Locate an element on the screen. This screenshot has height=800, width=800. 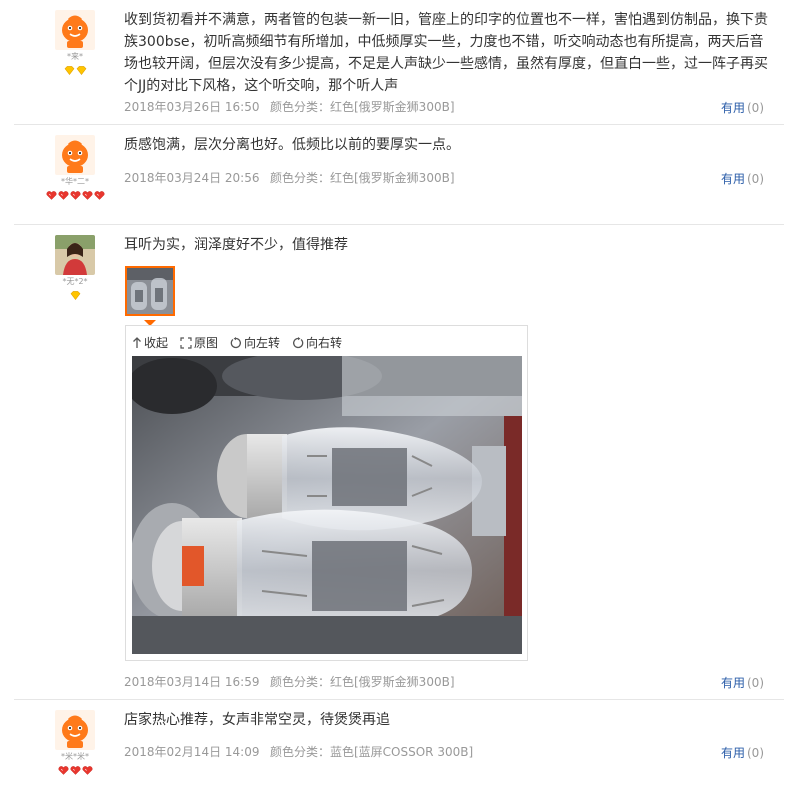
review-spec: 颜色分类：蓝色[蓝屏COSSOR 300B] is located at coordinates (372, 752).